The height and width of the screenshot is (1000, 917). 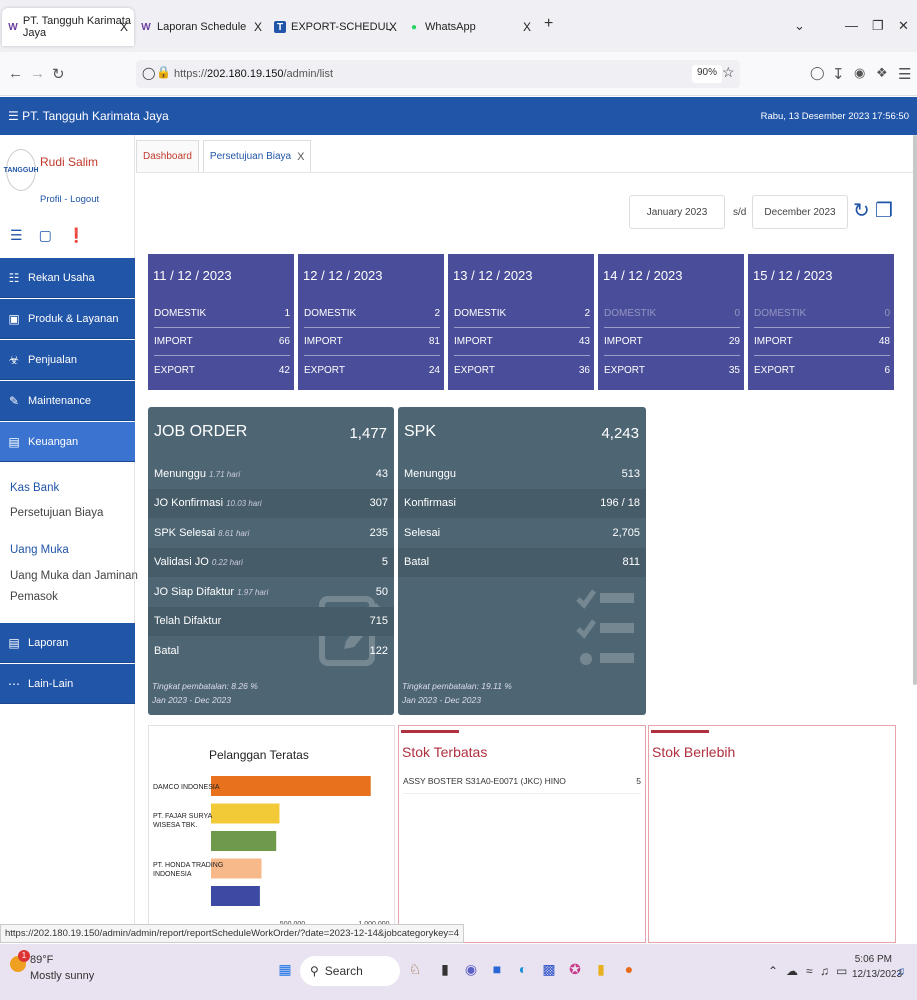 What do you see at coordinates (904, 74) in the screenshot?
I see `menu-icon: ☰` at bounding box center [904, 74].